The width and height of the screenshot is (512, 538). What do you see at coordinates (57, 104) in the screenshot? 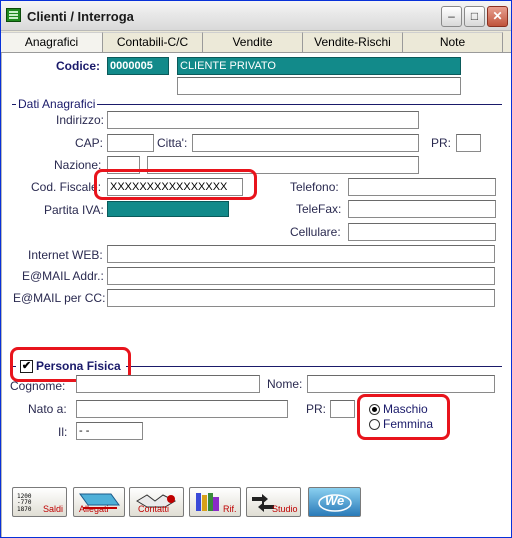
I see `section-dati-anagrafici: Dati Anagrafici` at bounding box center [57, 104].